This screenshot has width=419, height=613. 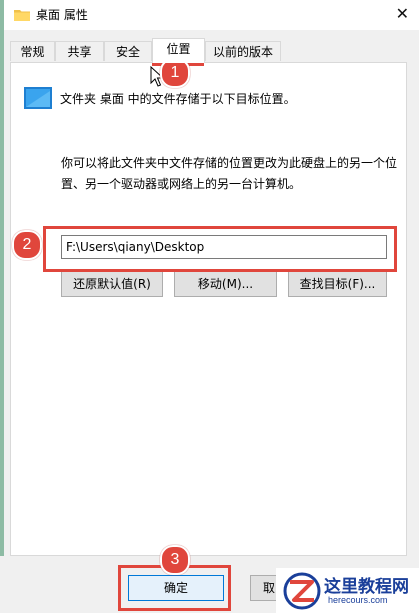 I want to click on title-bar: 桌面 属性 ✕, so click(x=211, y=15).